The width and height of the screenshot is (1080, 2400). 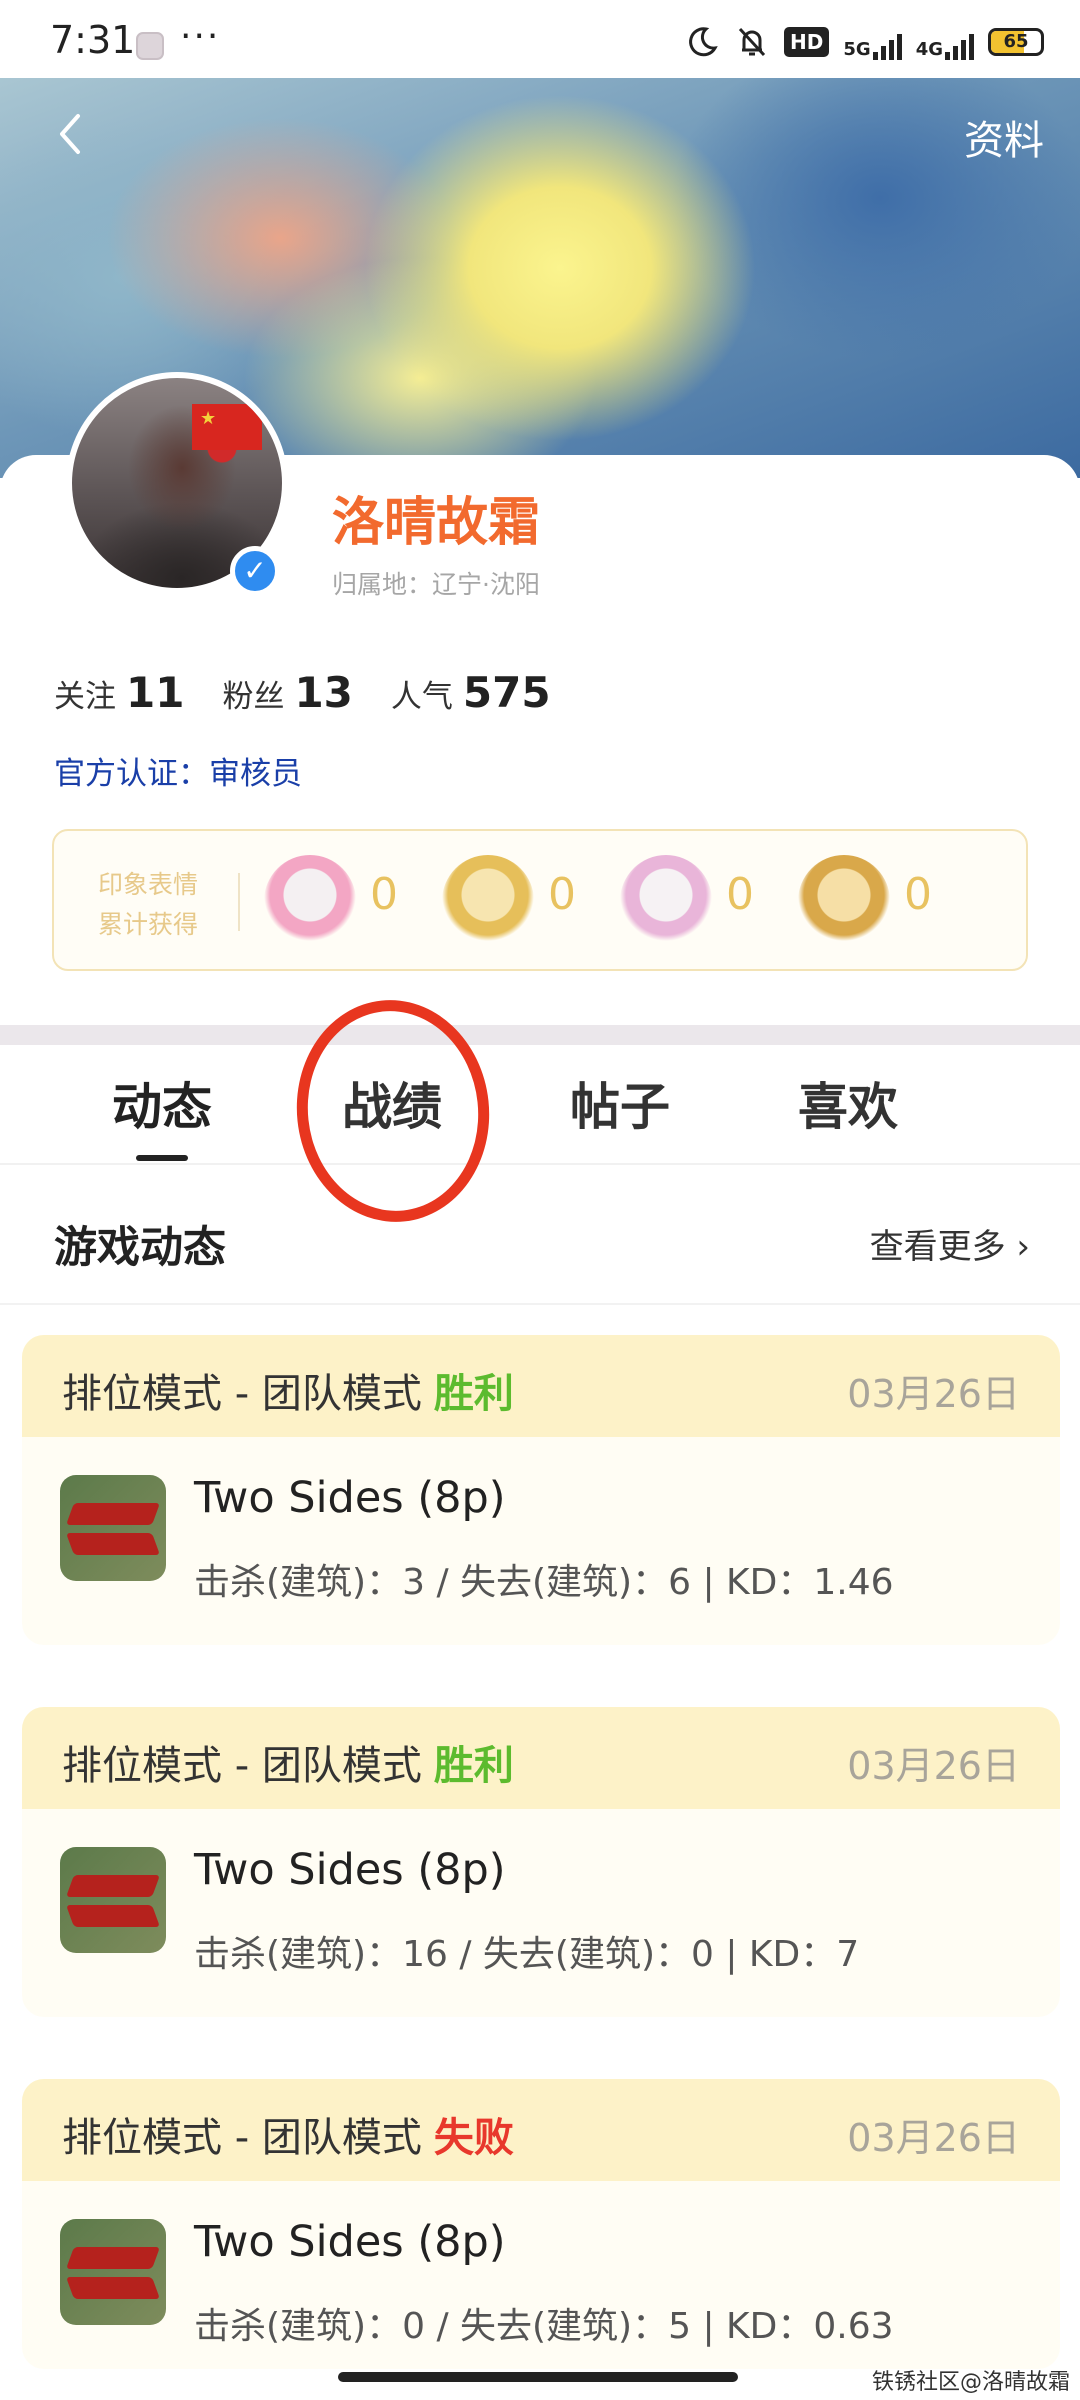 What do you see at coordinates (872, 42) in the screenshot?
I see `signal-5g-icon: 5G` at bounding box center [872, 42].